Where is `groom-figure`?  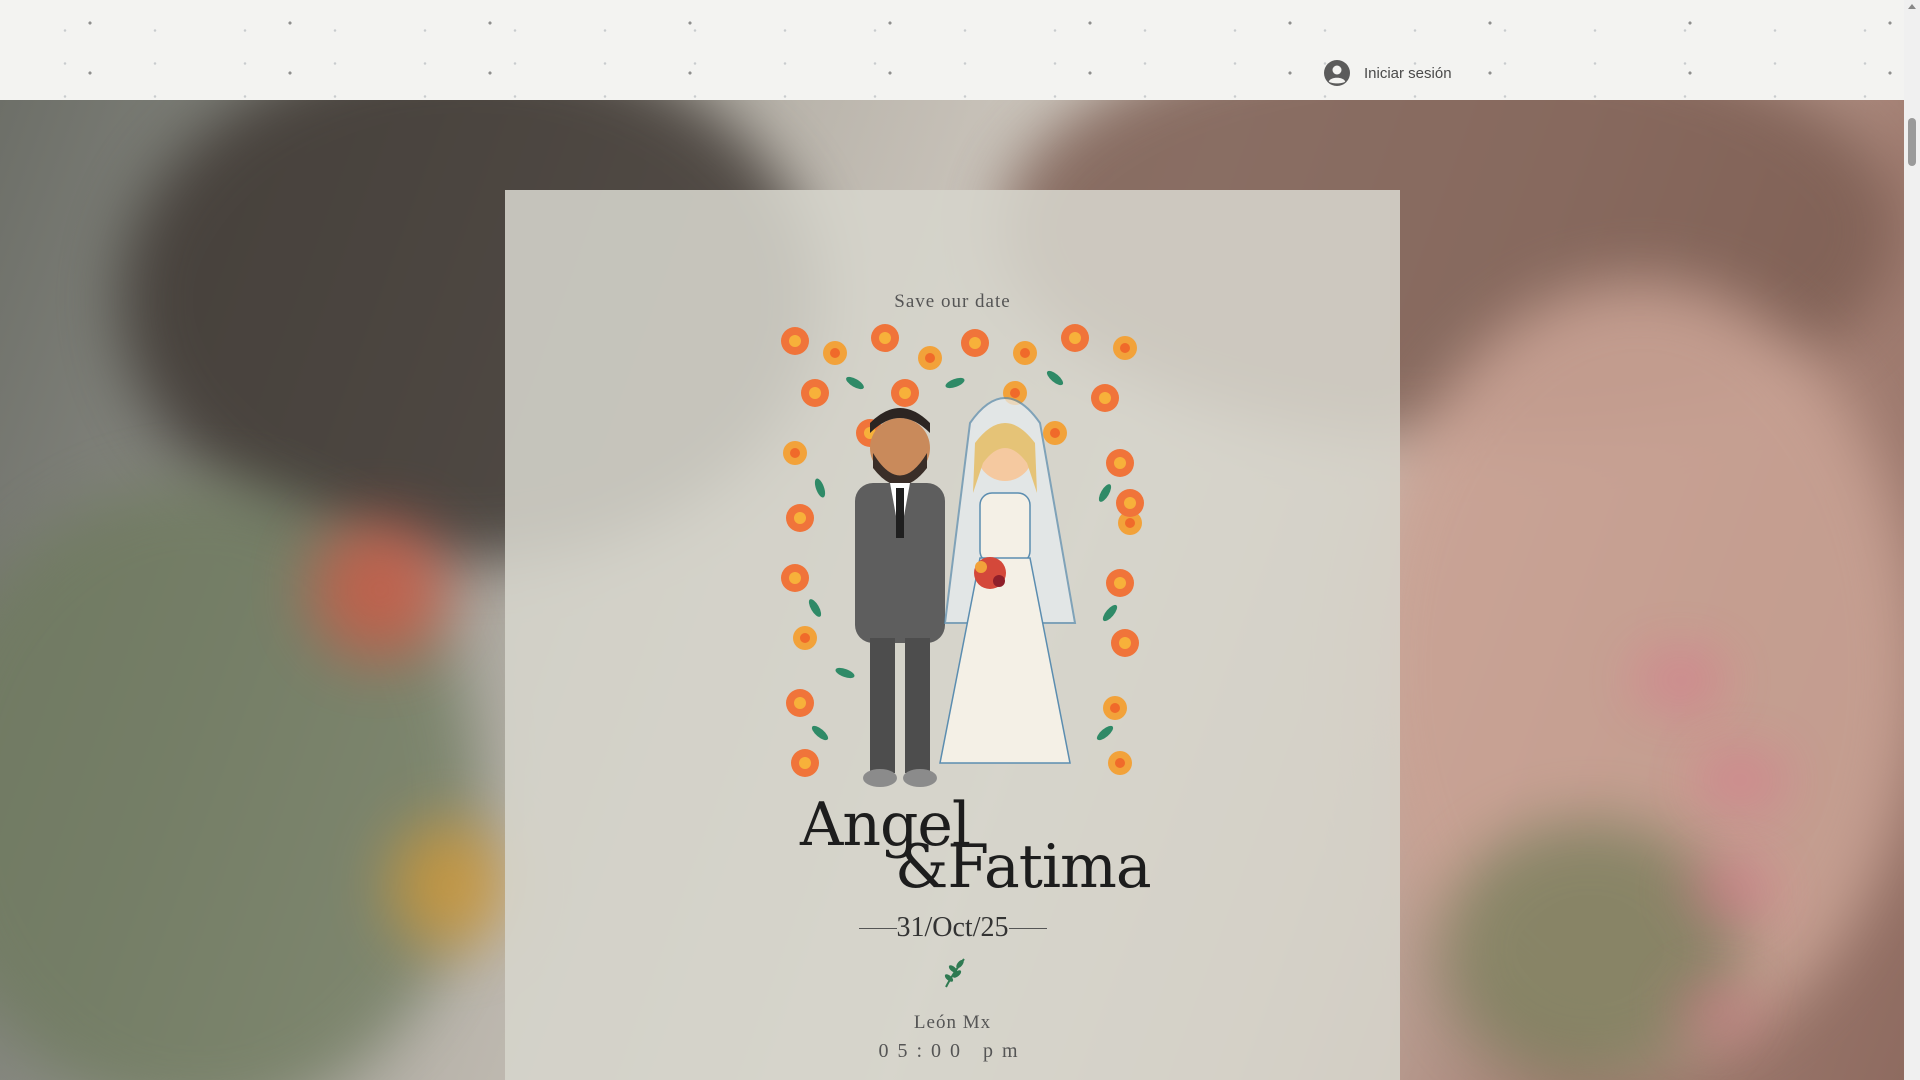 groom-figure is located at coordinates (900, 597).